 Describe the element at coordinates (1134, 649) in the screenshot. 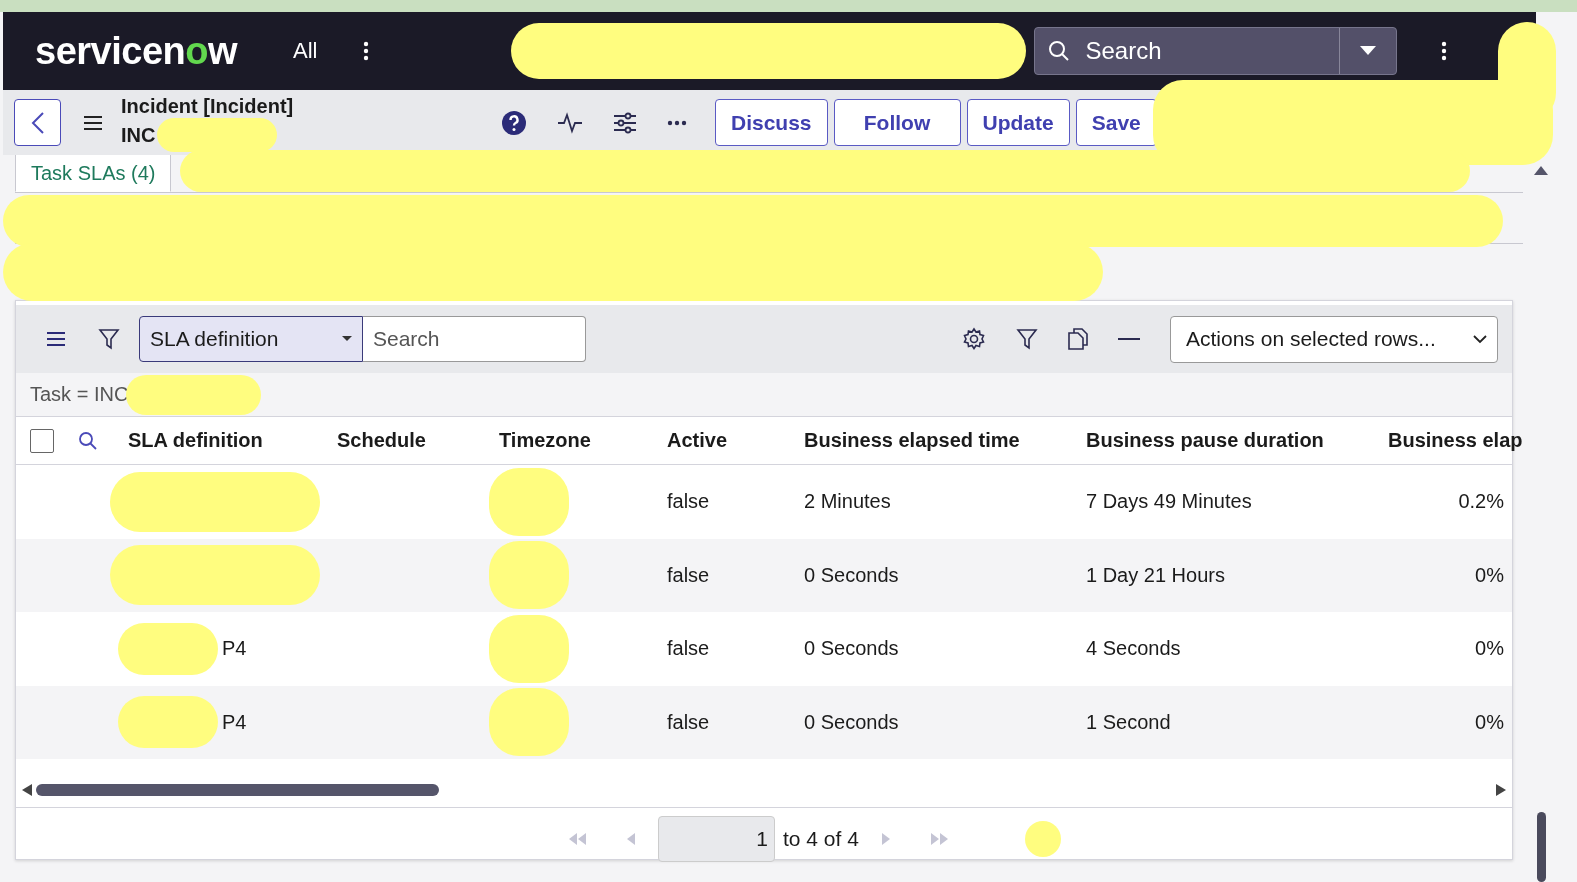

I see `table-cell-text: 4 Seconds` at that location.